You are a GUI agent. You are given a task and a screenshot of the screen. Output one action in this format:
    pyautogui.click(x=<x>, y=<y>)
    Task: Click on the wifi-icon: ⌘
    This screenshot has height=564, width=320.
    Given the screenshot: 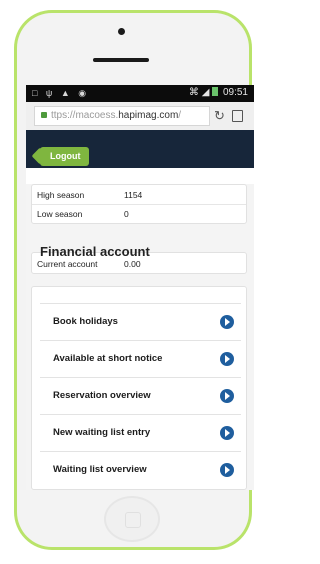 What is the action you would take?
    pyautogui.click(x=193, y=92)
    